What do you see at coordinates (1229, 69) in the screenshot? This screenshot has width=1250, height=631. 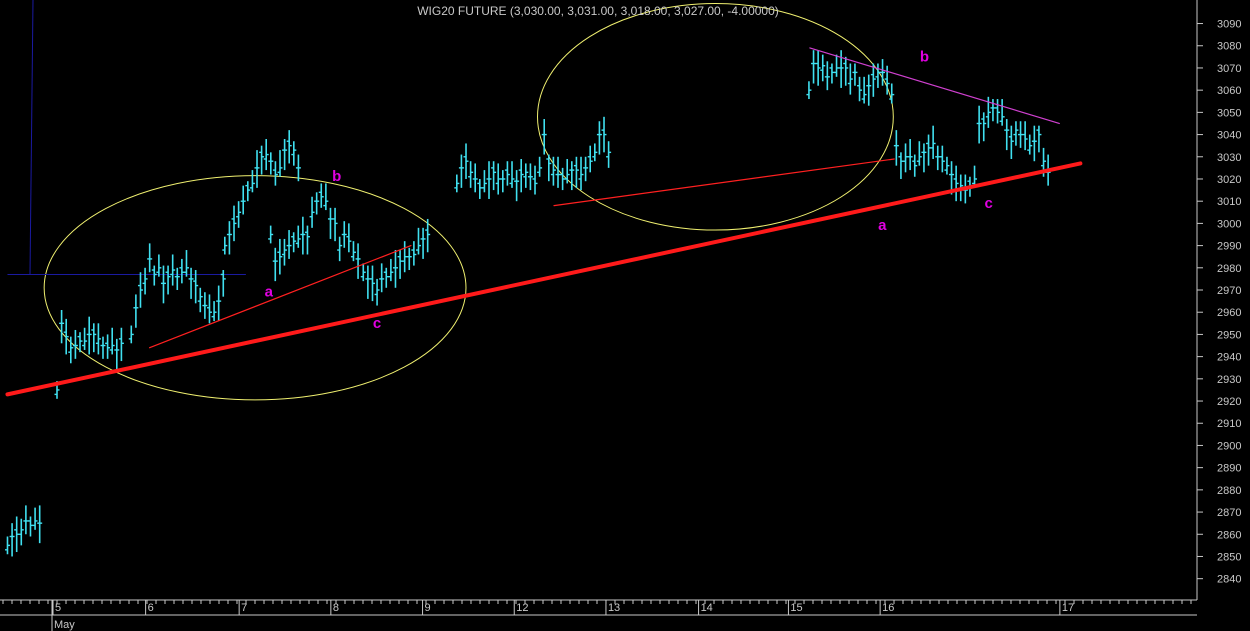 I see `y-tick-label: 3070` at bounding box center [1229, 69].